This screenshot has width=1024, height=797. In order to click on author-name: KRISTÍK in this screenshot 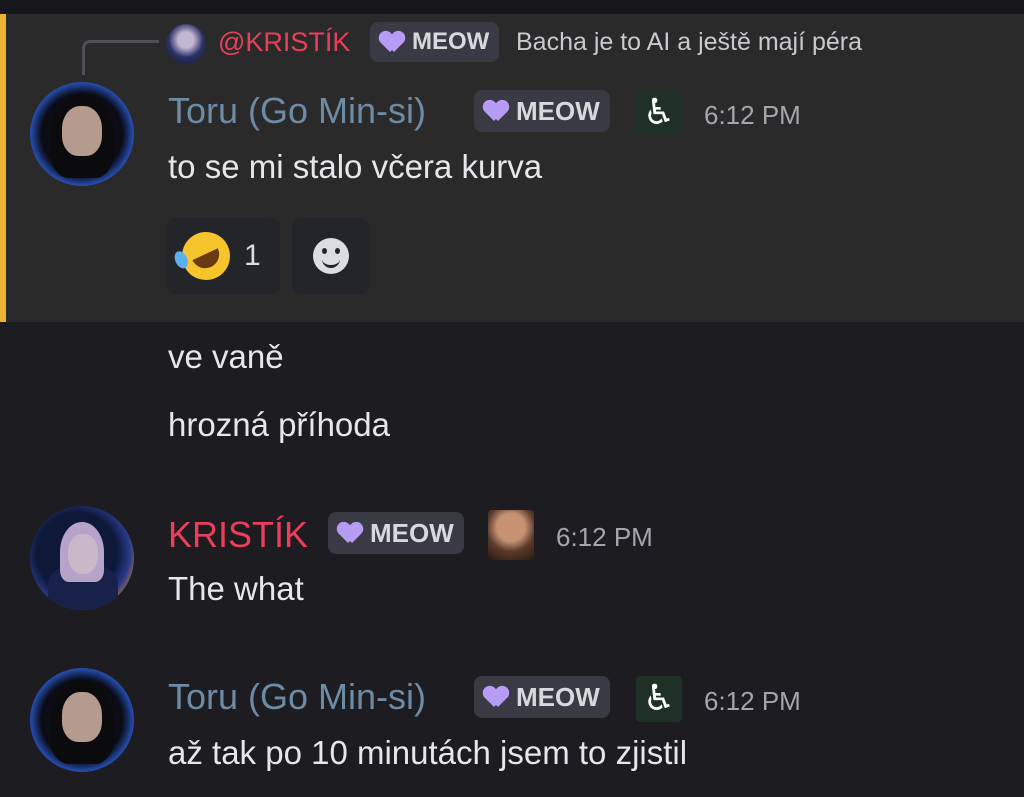, I will do `click(238, 535)`.